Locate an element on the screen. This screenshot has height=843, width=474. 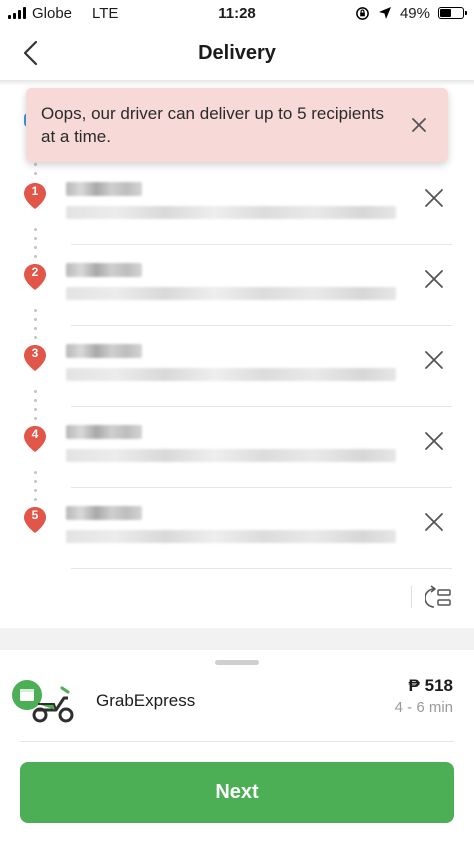
sheet-drag-handle is located at coordinates (237, 662).